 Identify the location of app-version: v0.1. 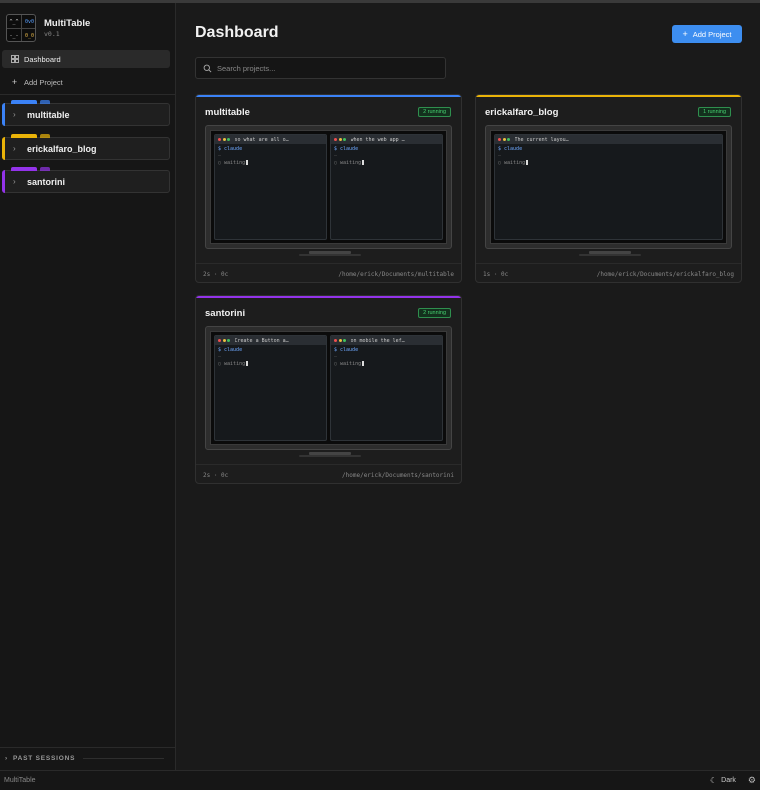
(52, 34).